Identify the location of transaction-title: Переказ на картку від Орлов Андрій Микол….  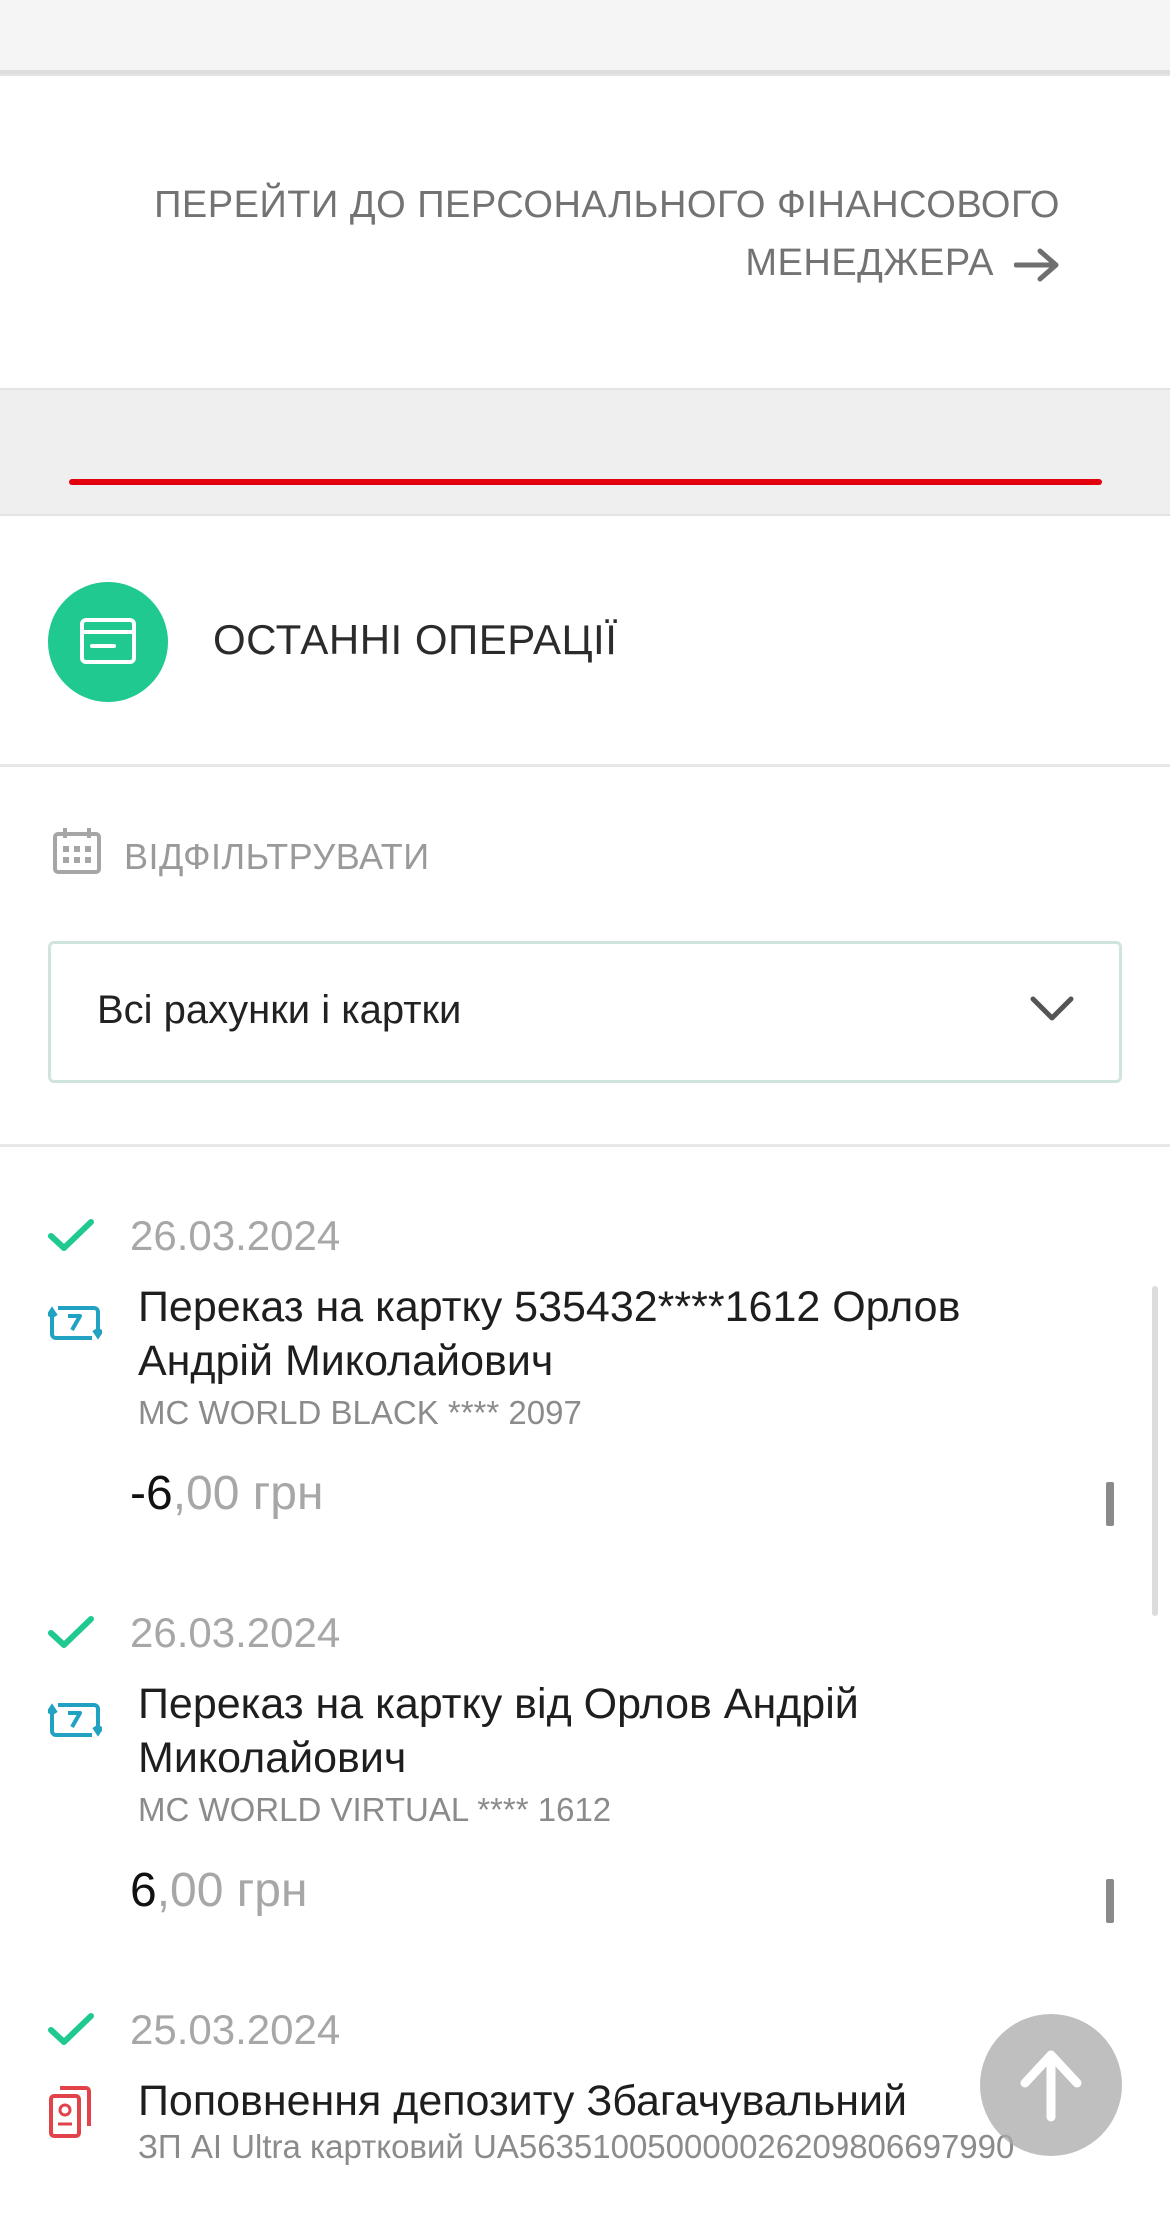
(498, 1731).